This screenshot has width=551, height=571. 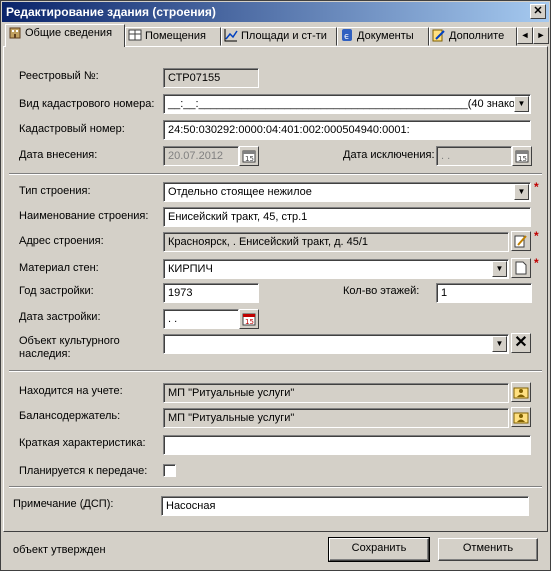 What do you see at coordinates (474, 156) in the screenshot?
I see `exclusion-date-field: . .` at bounding box center [474, 156].